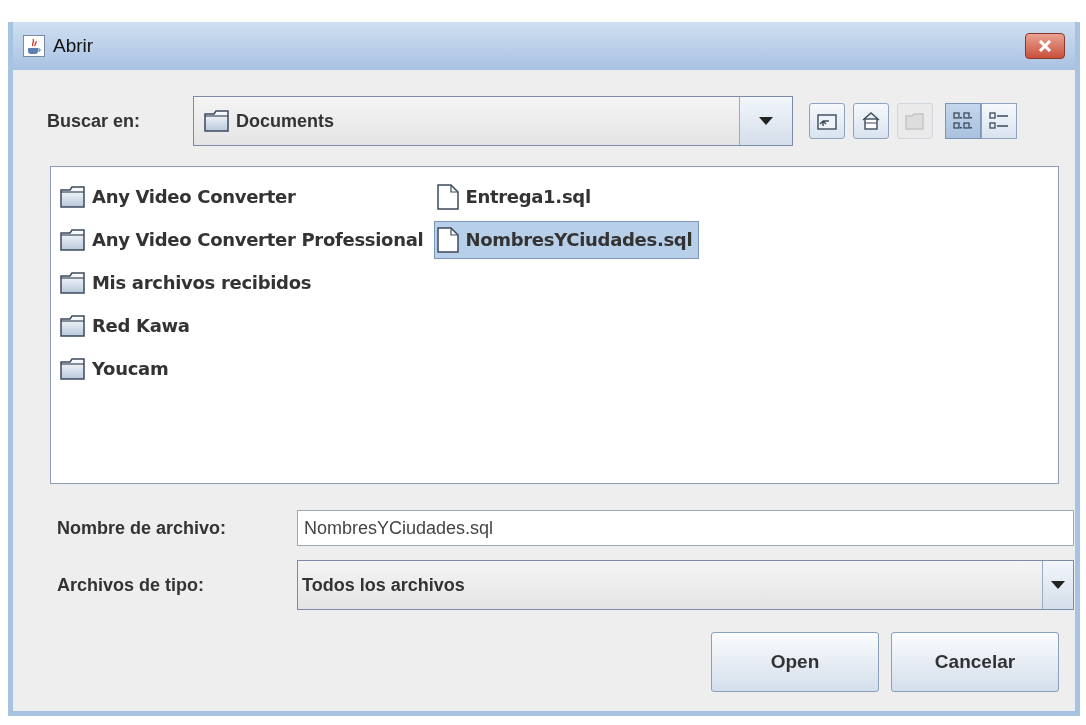 The width and height of the screenshot is (1086, 725). What do you see at coordinates (795, 662) in the screenshot?
I see `open-button: Open` at bounding box center [795, 662].